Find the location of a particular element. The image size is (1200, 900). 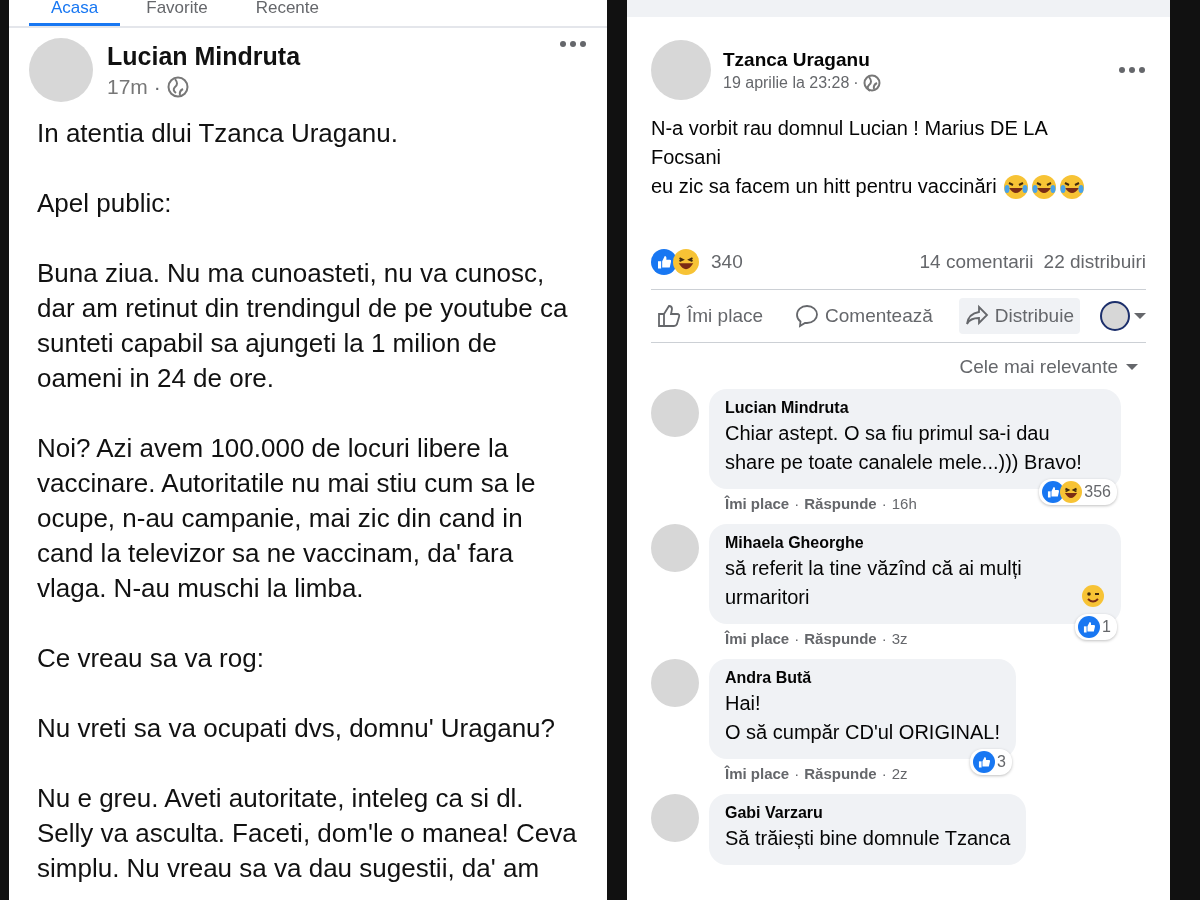

post-paragraph: Buna ziua. Nu ma cunoasteti, nu va cunosc, dar am retinut din trendingul de pe youtube ca sunteti capabil sa ajungeti la 1 milion de oameni in 24 de ore. is located at coordinates (303, 326).